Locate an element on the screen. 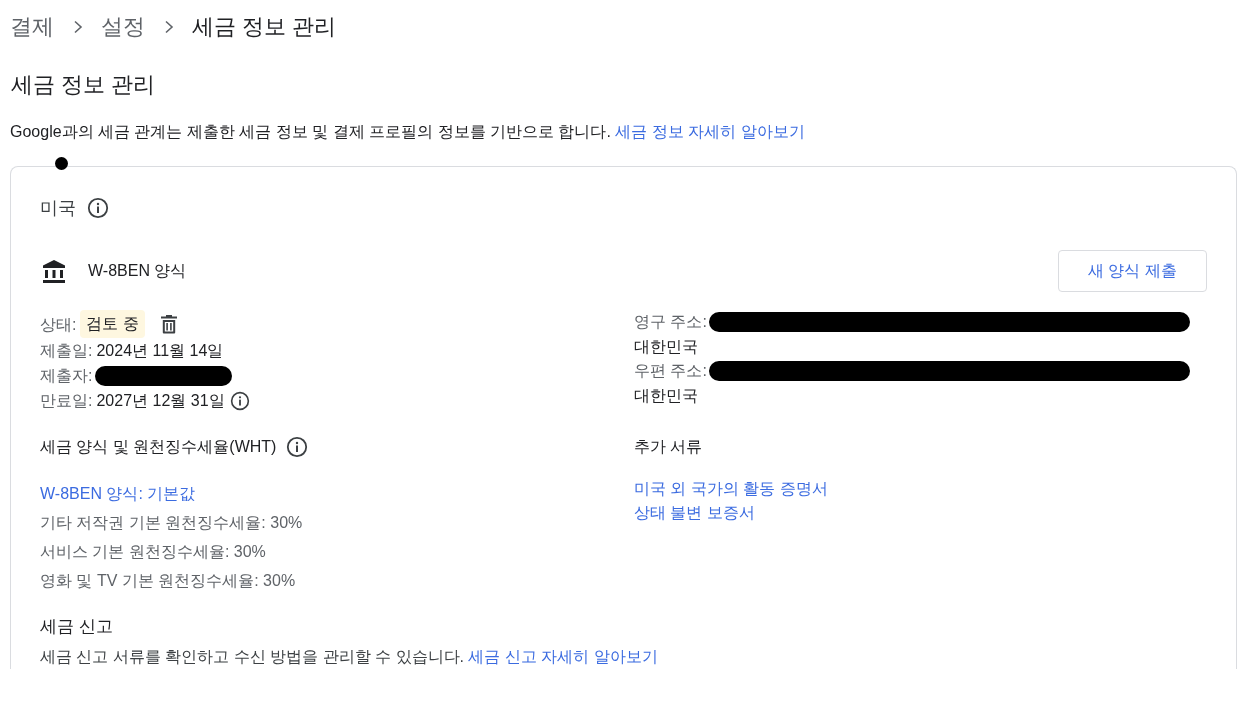  learn-more-link: 세금 정보 자세히 알아보기 is located at coordinates (710, 131).